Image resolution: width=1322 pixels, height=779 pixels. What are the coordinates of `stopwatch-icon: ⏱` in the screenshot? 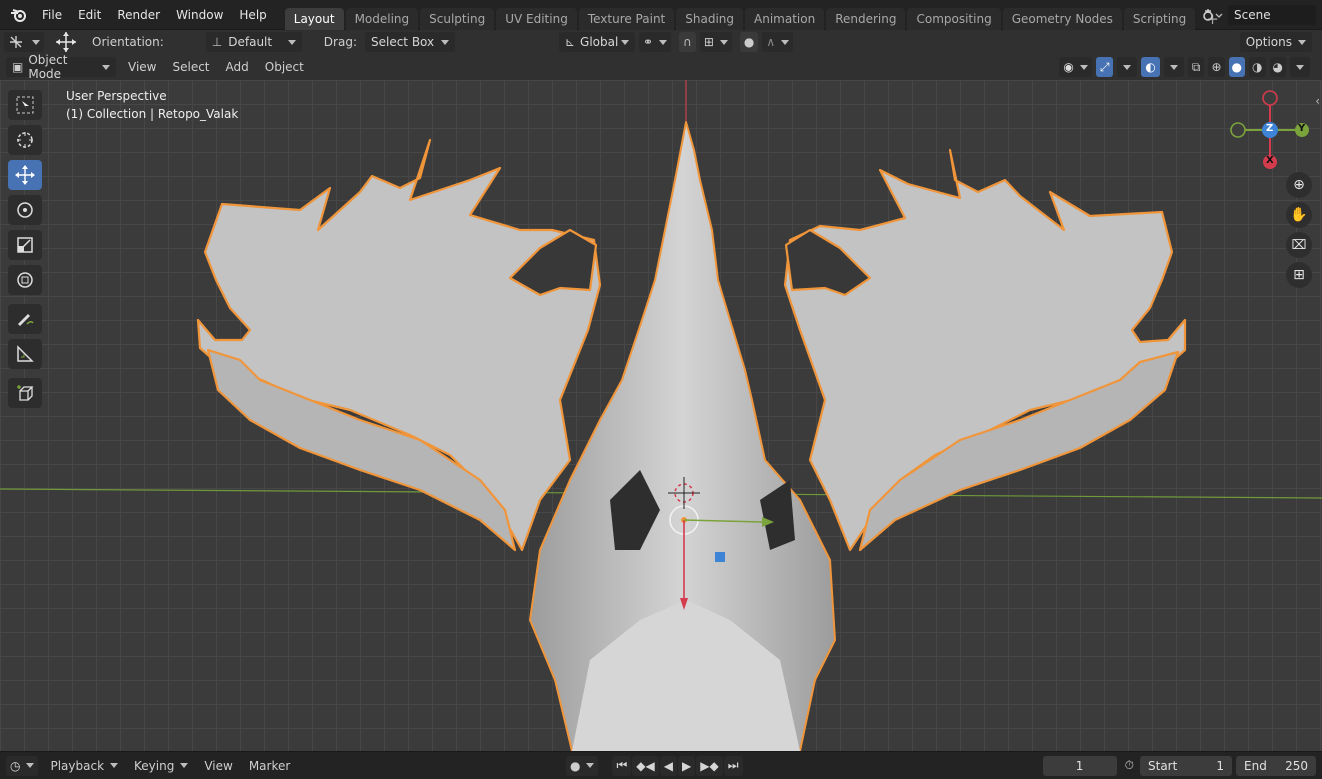 It's located at (1129, 765).